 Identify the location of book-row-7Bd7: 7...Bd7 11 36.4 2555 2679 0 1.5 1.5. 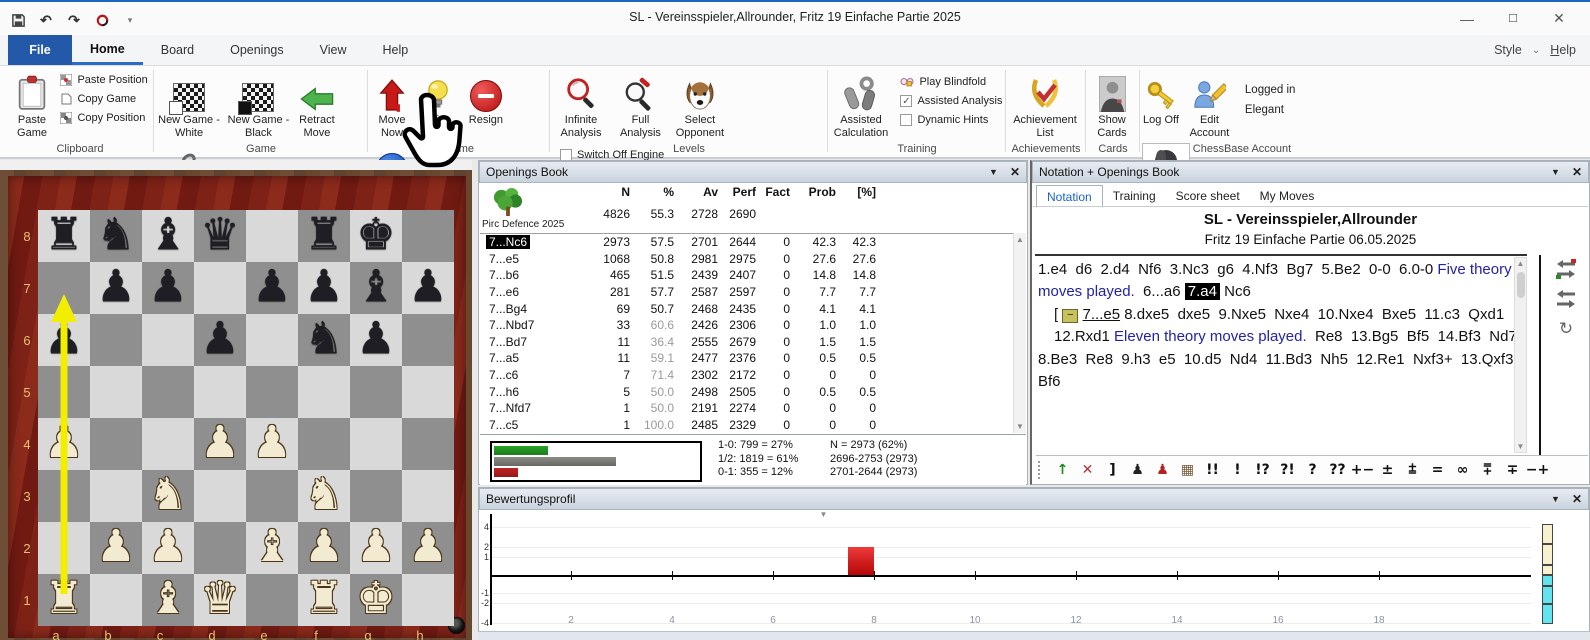
(746, 342).